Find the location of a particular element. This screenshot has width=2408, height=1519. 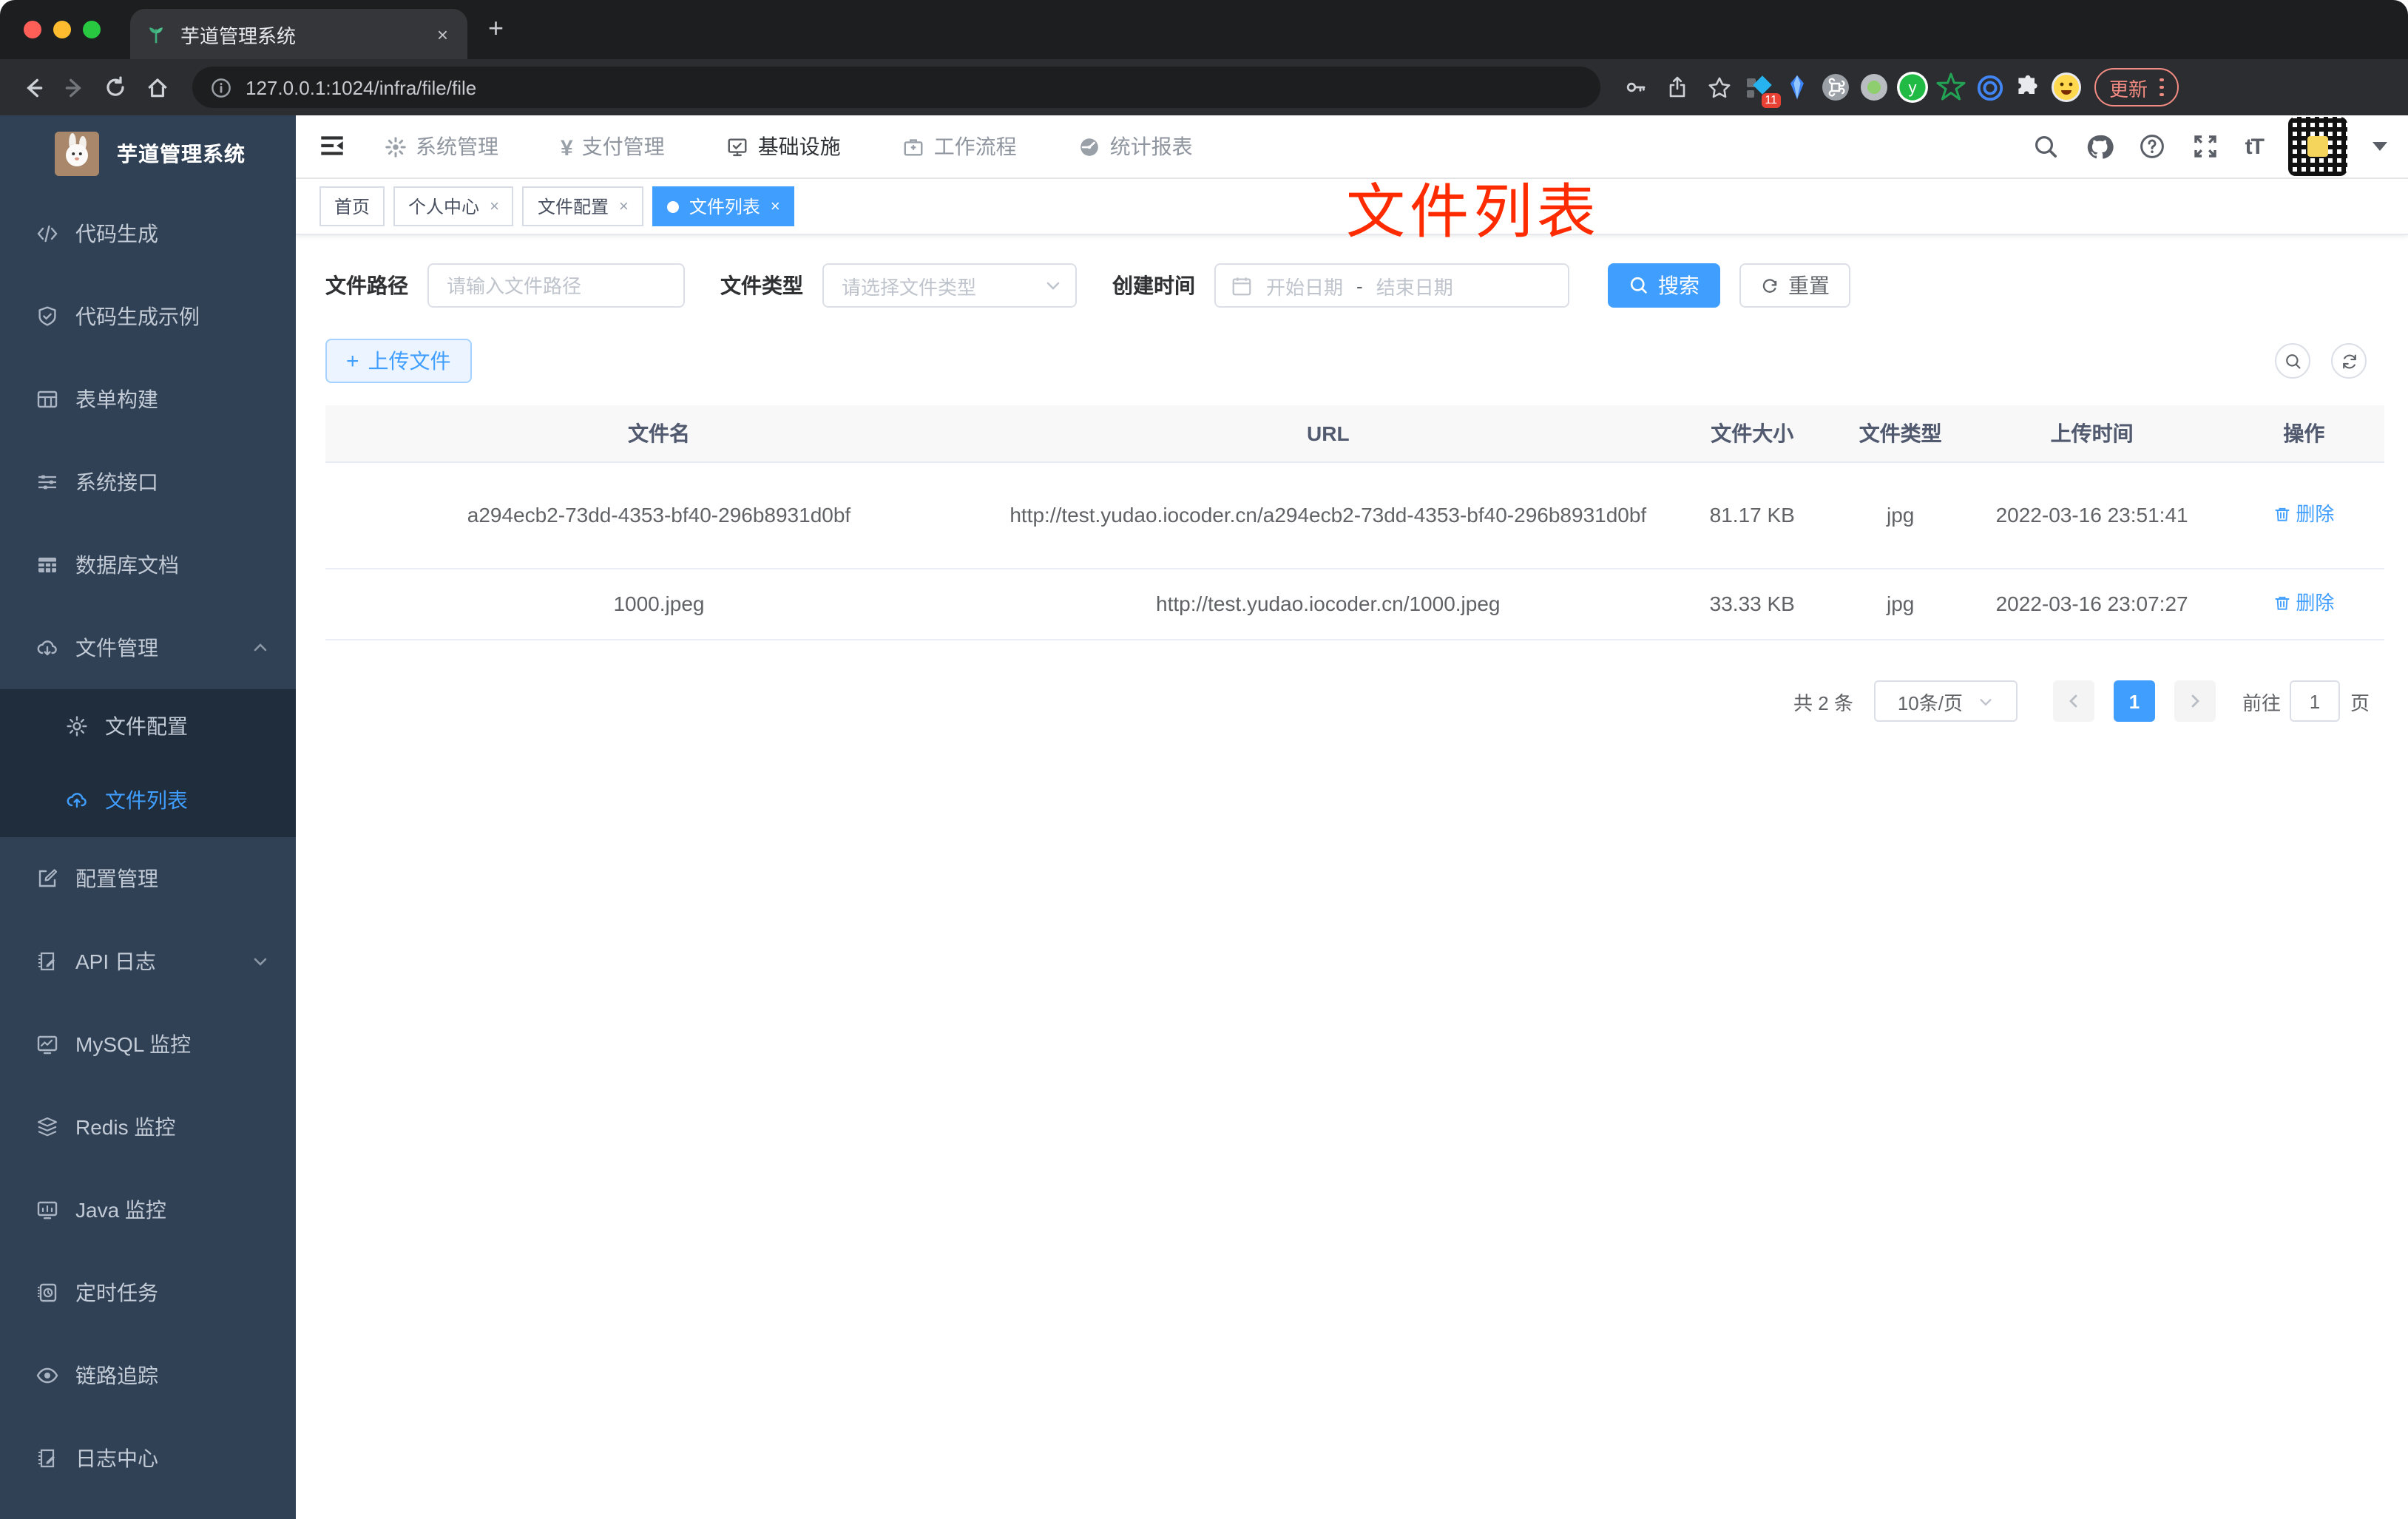

end-date-placeholder: 结束日期 is located at coordinates (1414, 285).